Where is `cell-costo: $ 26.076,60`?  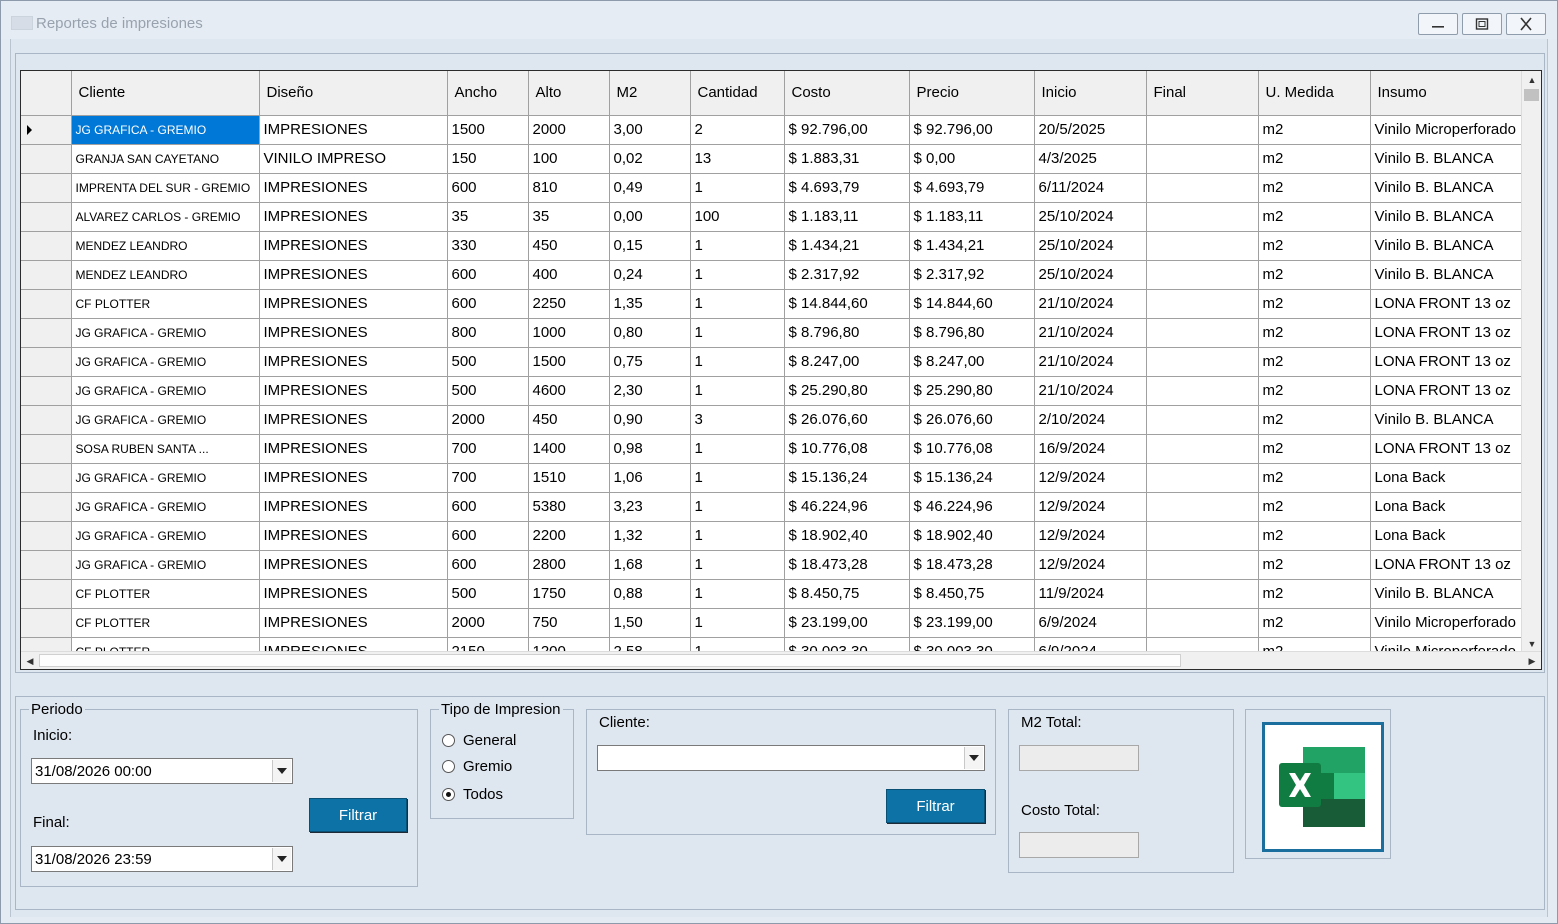
cell-costo: $ 26.076,60 is located at coordinates (847, 420).